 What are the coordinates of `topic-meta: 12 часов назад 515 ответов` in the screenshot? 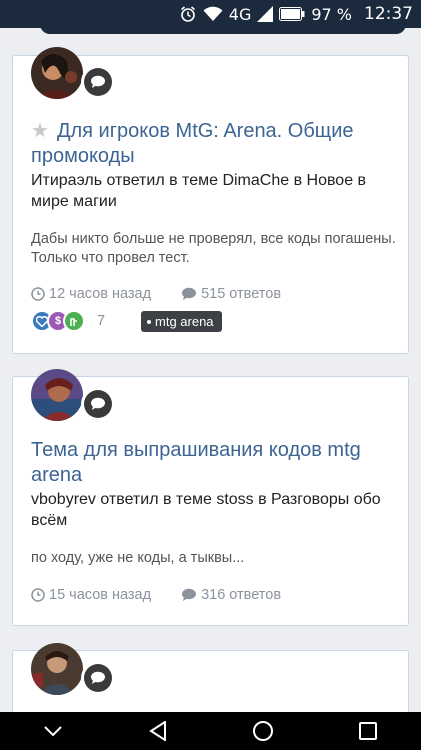 It's located at (156, 294).